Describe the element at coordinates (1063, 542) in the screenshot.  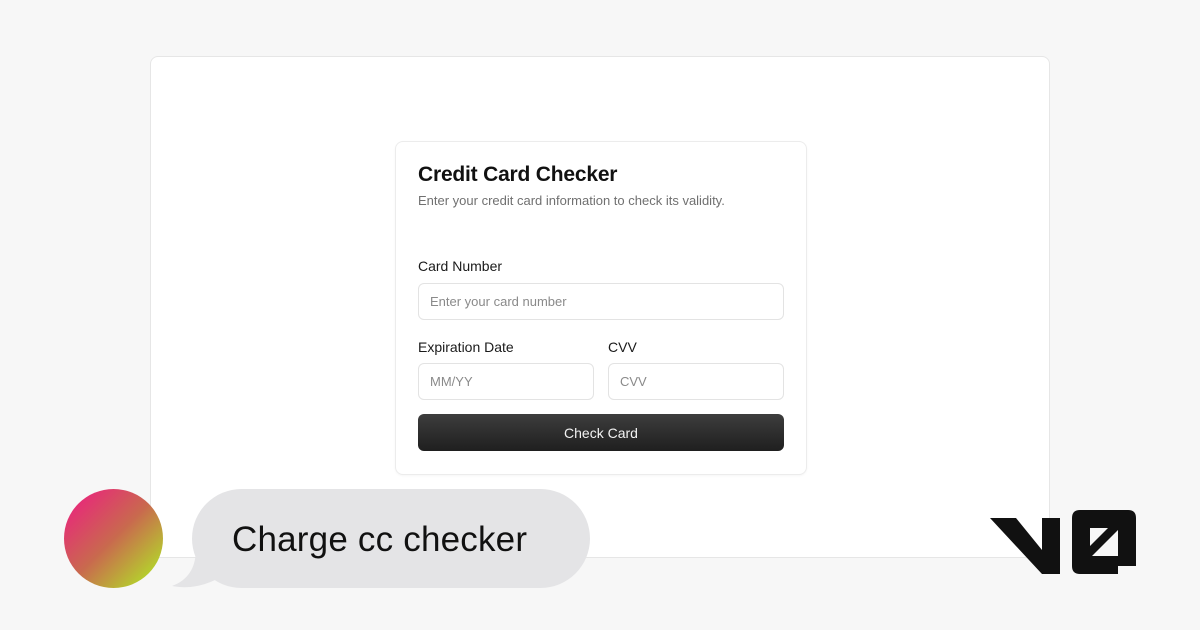
I see `v0-logo-icon` at that location.